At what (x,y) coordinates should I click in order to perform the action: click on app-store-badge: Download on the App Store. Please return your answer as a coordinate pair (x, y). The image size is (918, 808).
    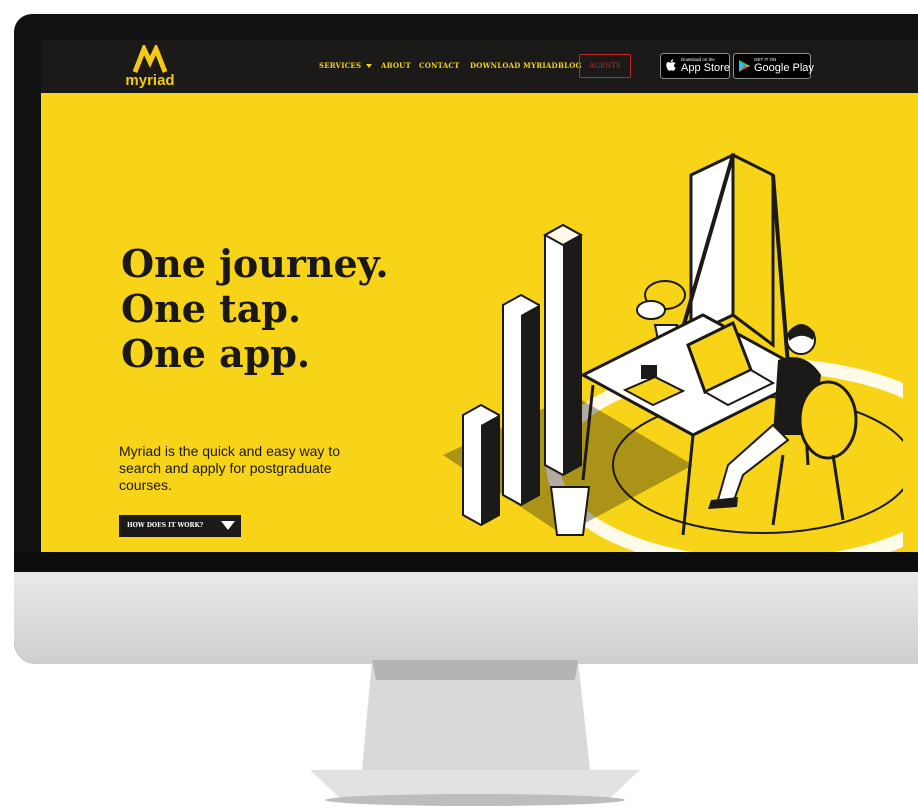
    Looking at the image, I should click on (695, 66).